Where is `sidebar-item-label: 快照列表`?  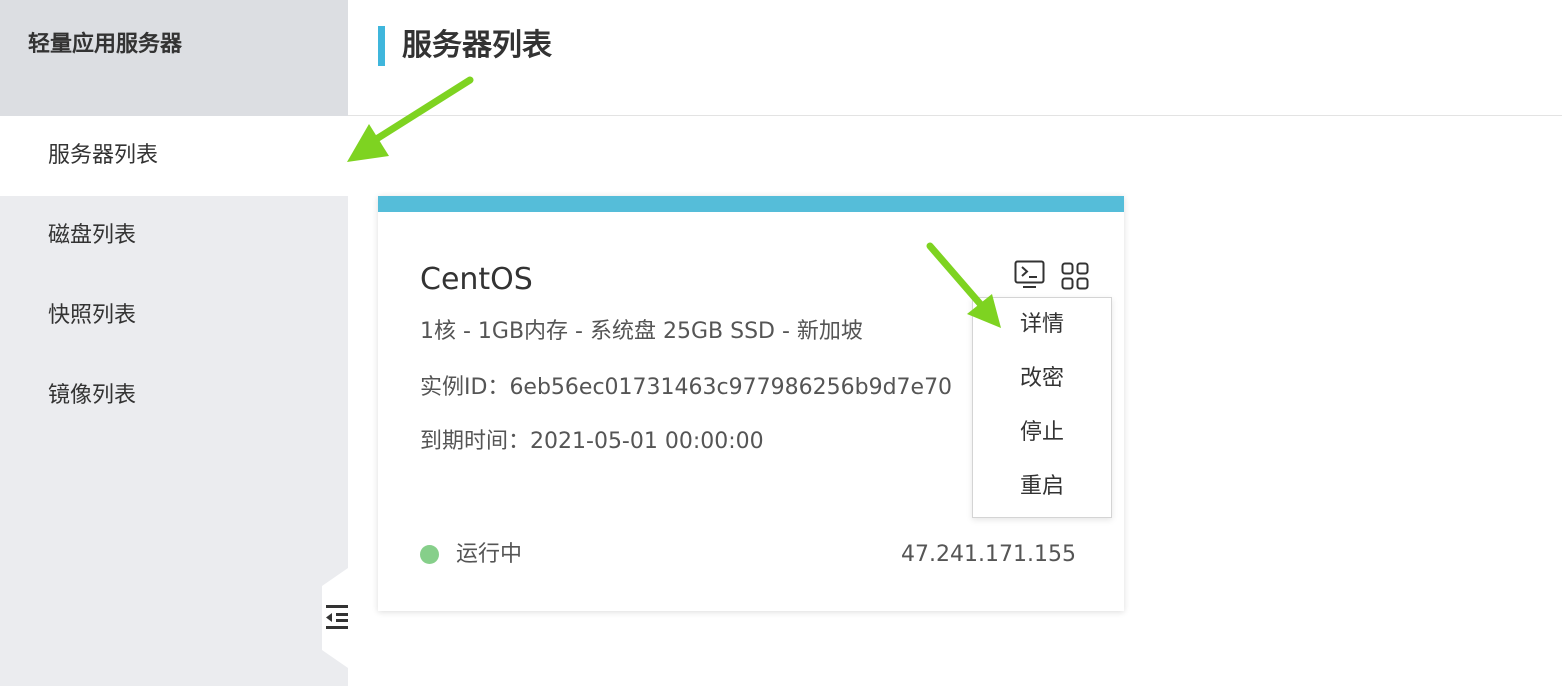
sidebar-item-label: 快照列表 is located at coordinates (92, 315).